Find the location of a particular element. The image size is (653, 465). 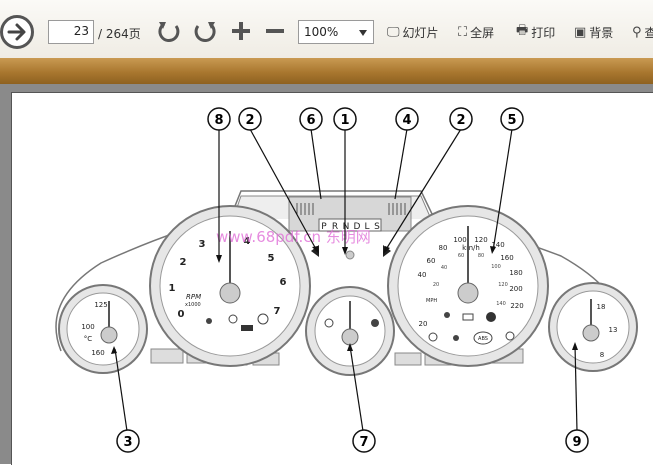

kmh-160: 160 is located at coordinates (506, 258).